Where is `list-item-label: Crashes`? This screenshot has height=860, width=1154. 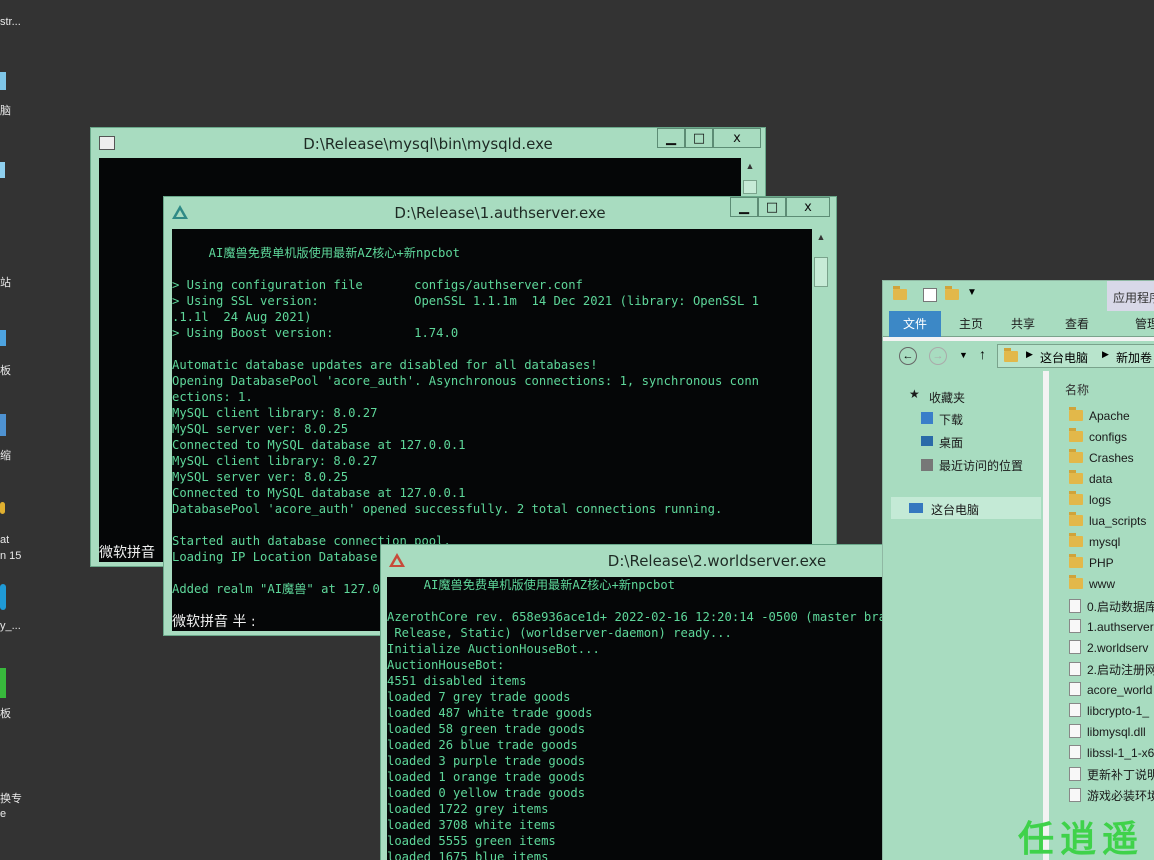
list-item-label: Crashes is located at coordinates (1111, 458).